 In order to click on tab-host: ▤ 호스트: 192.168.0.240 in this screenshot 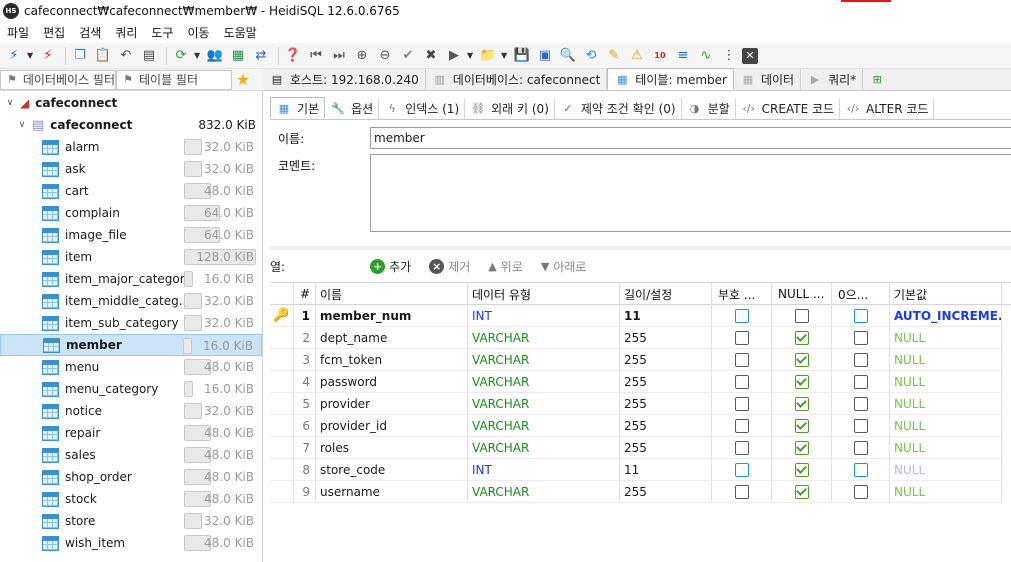, I will do `click(344, 79)`.